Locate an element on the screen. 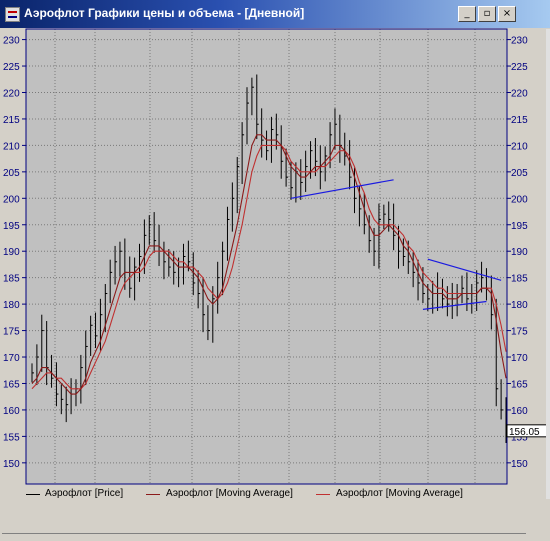  scrollbar-thumb is located at coordinates (264, 537).